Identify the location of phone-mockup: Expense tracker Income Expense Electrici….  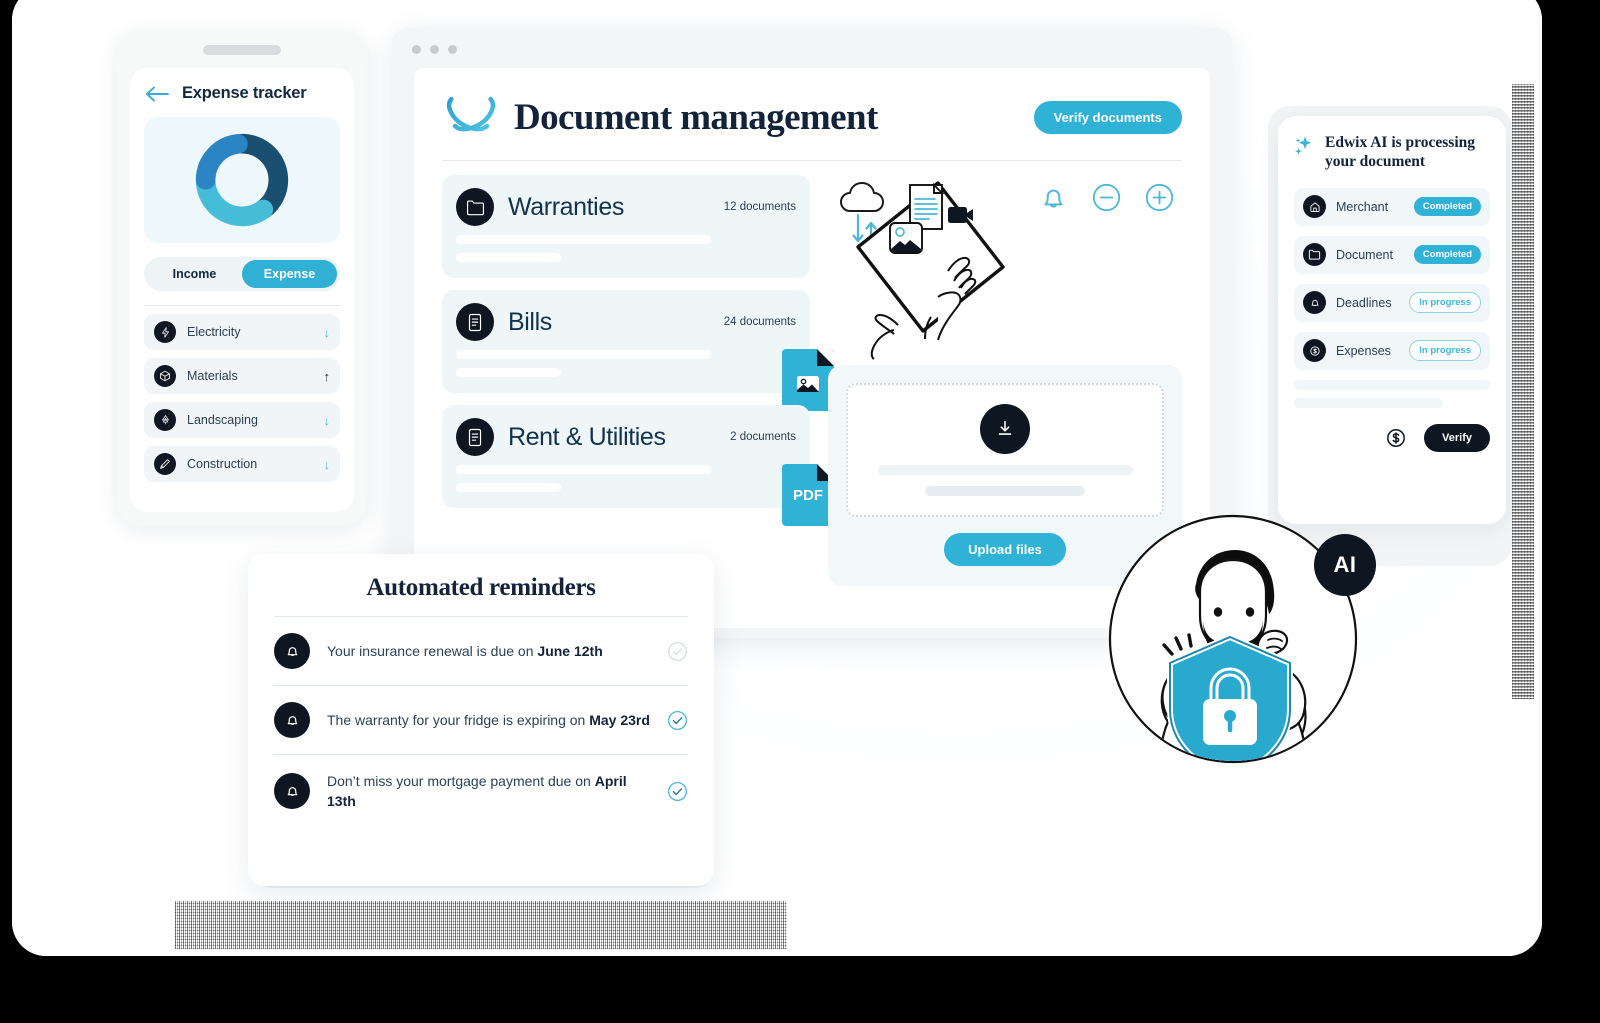
(242, 278).